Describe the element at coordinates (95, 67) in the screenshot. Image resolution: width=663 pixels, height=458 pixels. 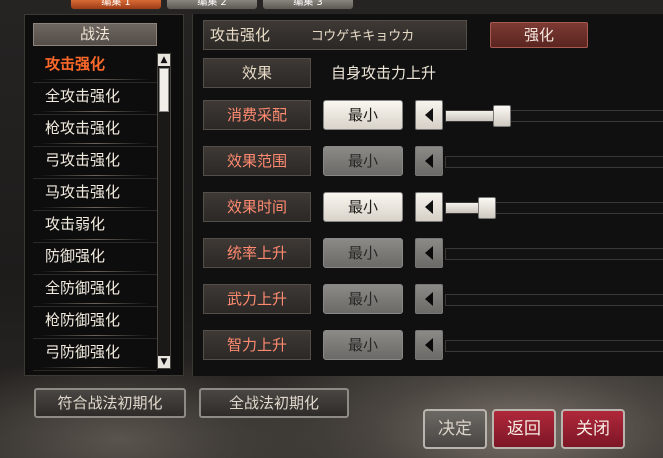
I see `skill-list-item: 攻击强化` at that location.